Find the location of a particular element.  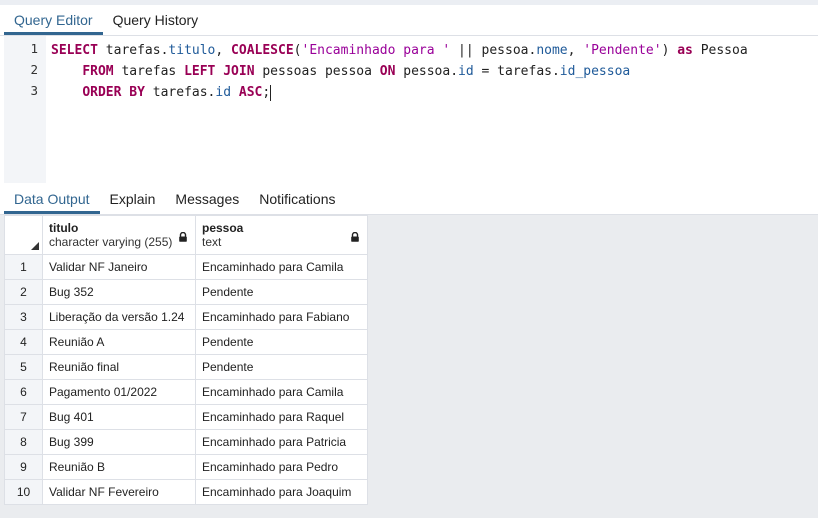

table-row: 5 Reunião final Pendente is located at coordinates (186, 367).